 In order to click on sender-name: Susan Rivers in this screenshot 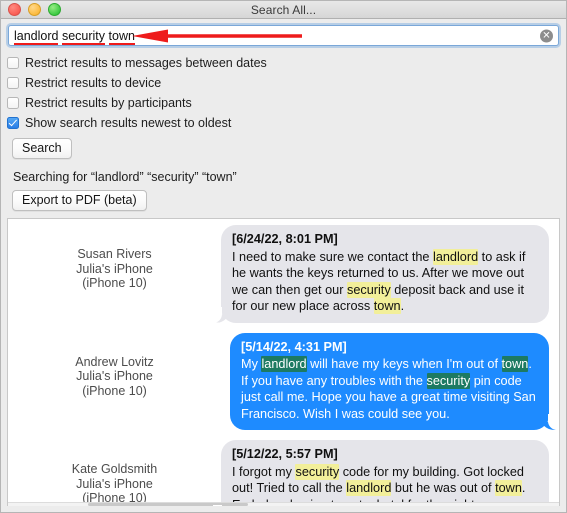, I will do `click(114, 254)`.